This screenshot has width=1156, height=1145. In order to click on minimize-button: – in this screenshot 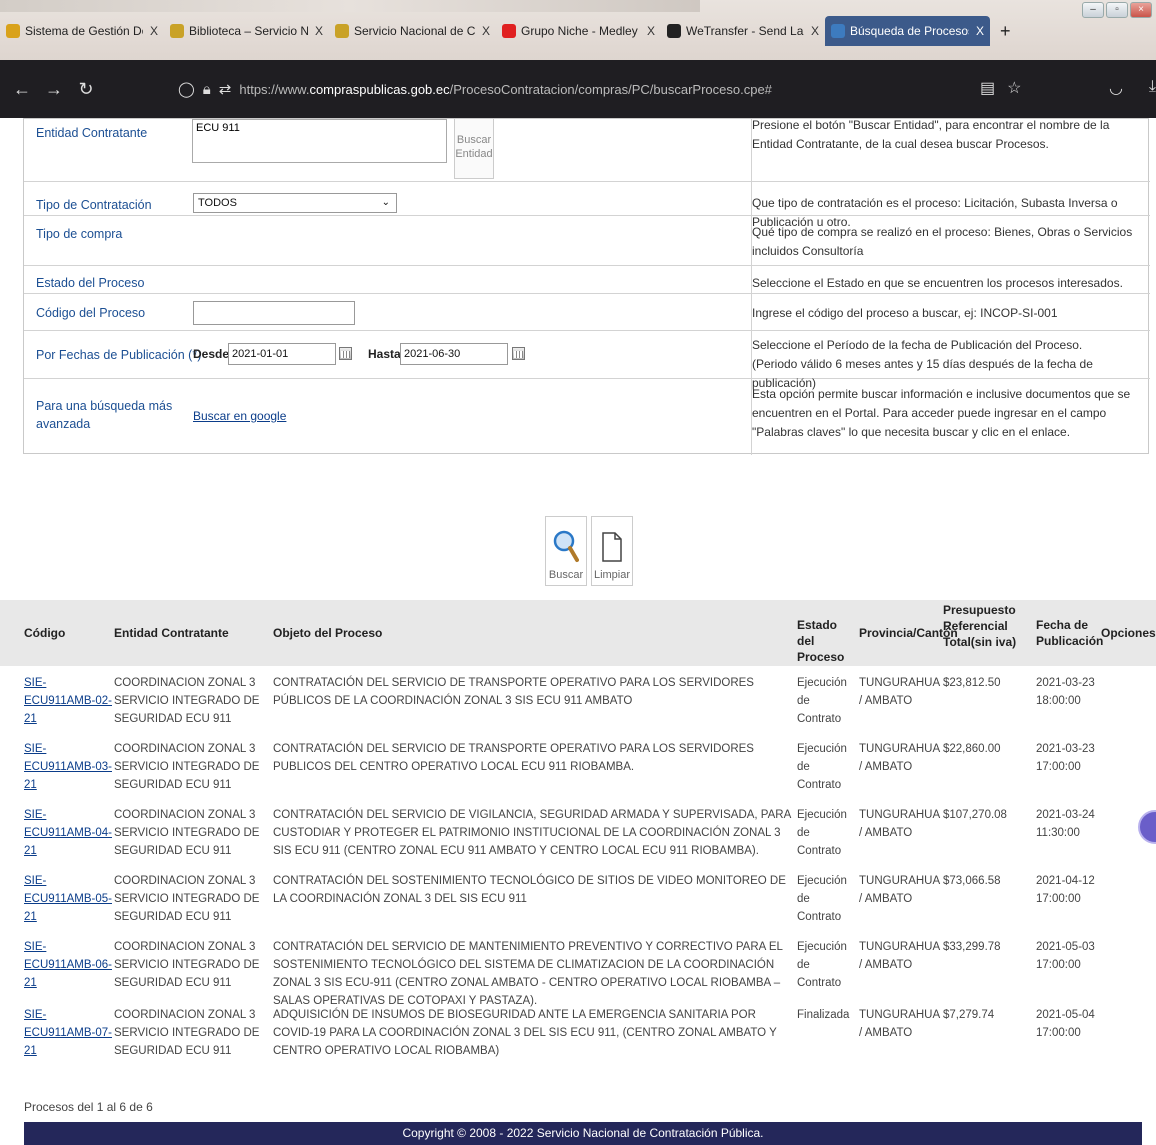, I will do `click(1093, 10)`.